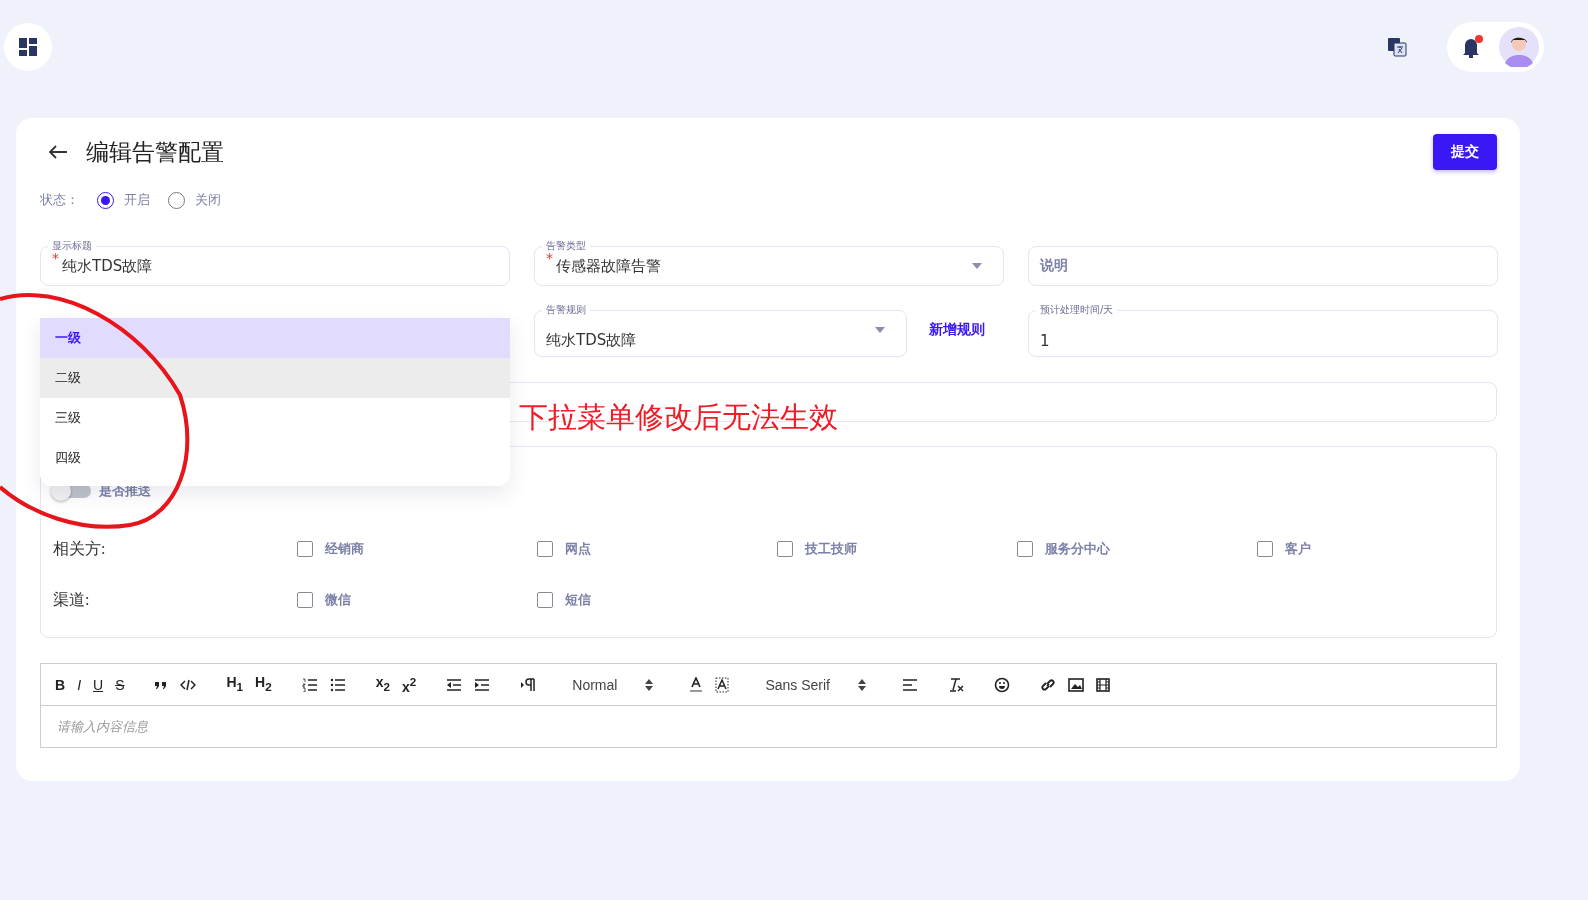 This screenshot has height=900, width=1588. What do you see at coordinates (1045, 341) in the screenshot?
I see `field-value: 1` at bounding box center [1045, 341].